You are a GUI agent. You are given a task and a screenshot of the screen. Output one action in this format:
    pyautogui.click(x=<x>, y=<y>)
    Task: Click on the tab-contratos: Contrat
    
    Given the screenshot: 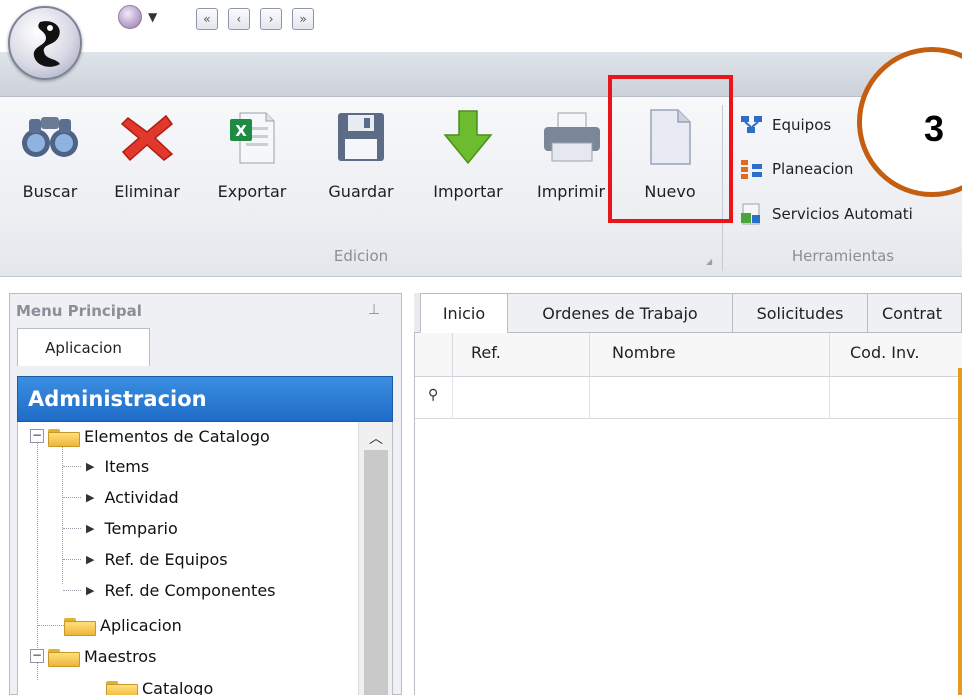 What is the action you would take?
    pyautogui.click(x=914, y=313)
    